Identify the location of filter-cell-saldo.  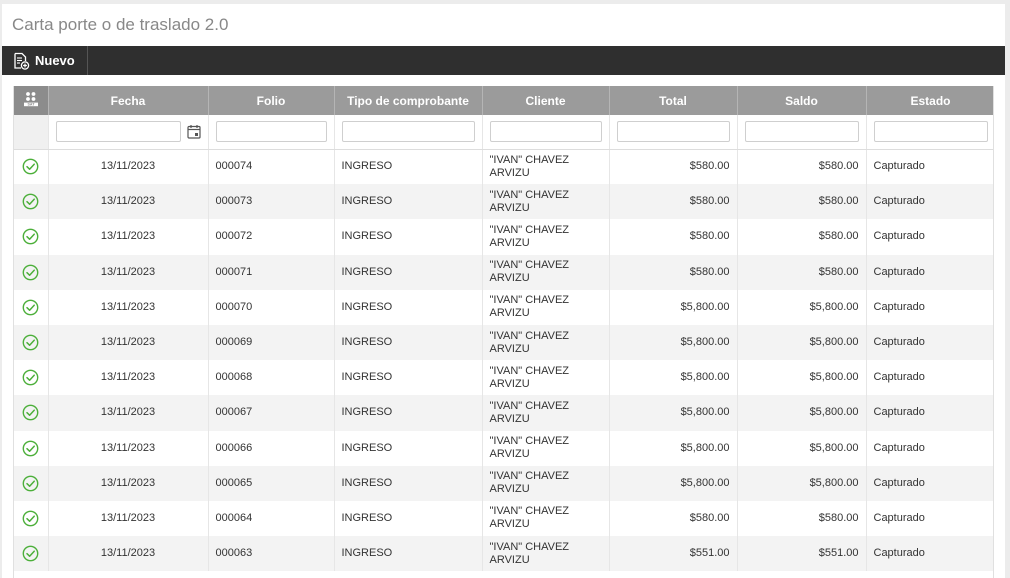
(802, 132).